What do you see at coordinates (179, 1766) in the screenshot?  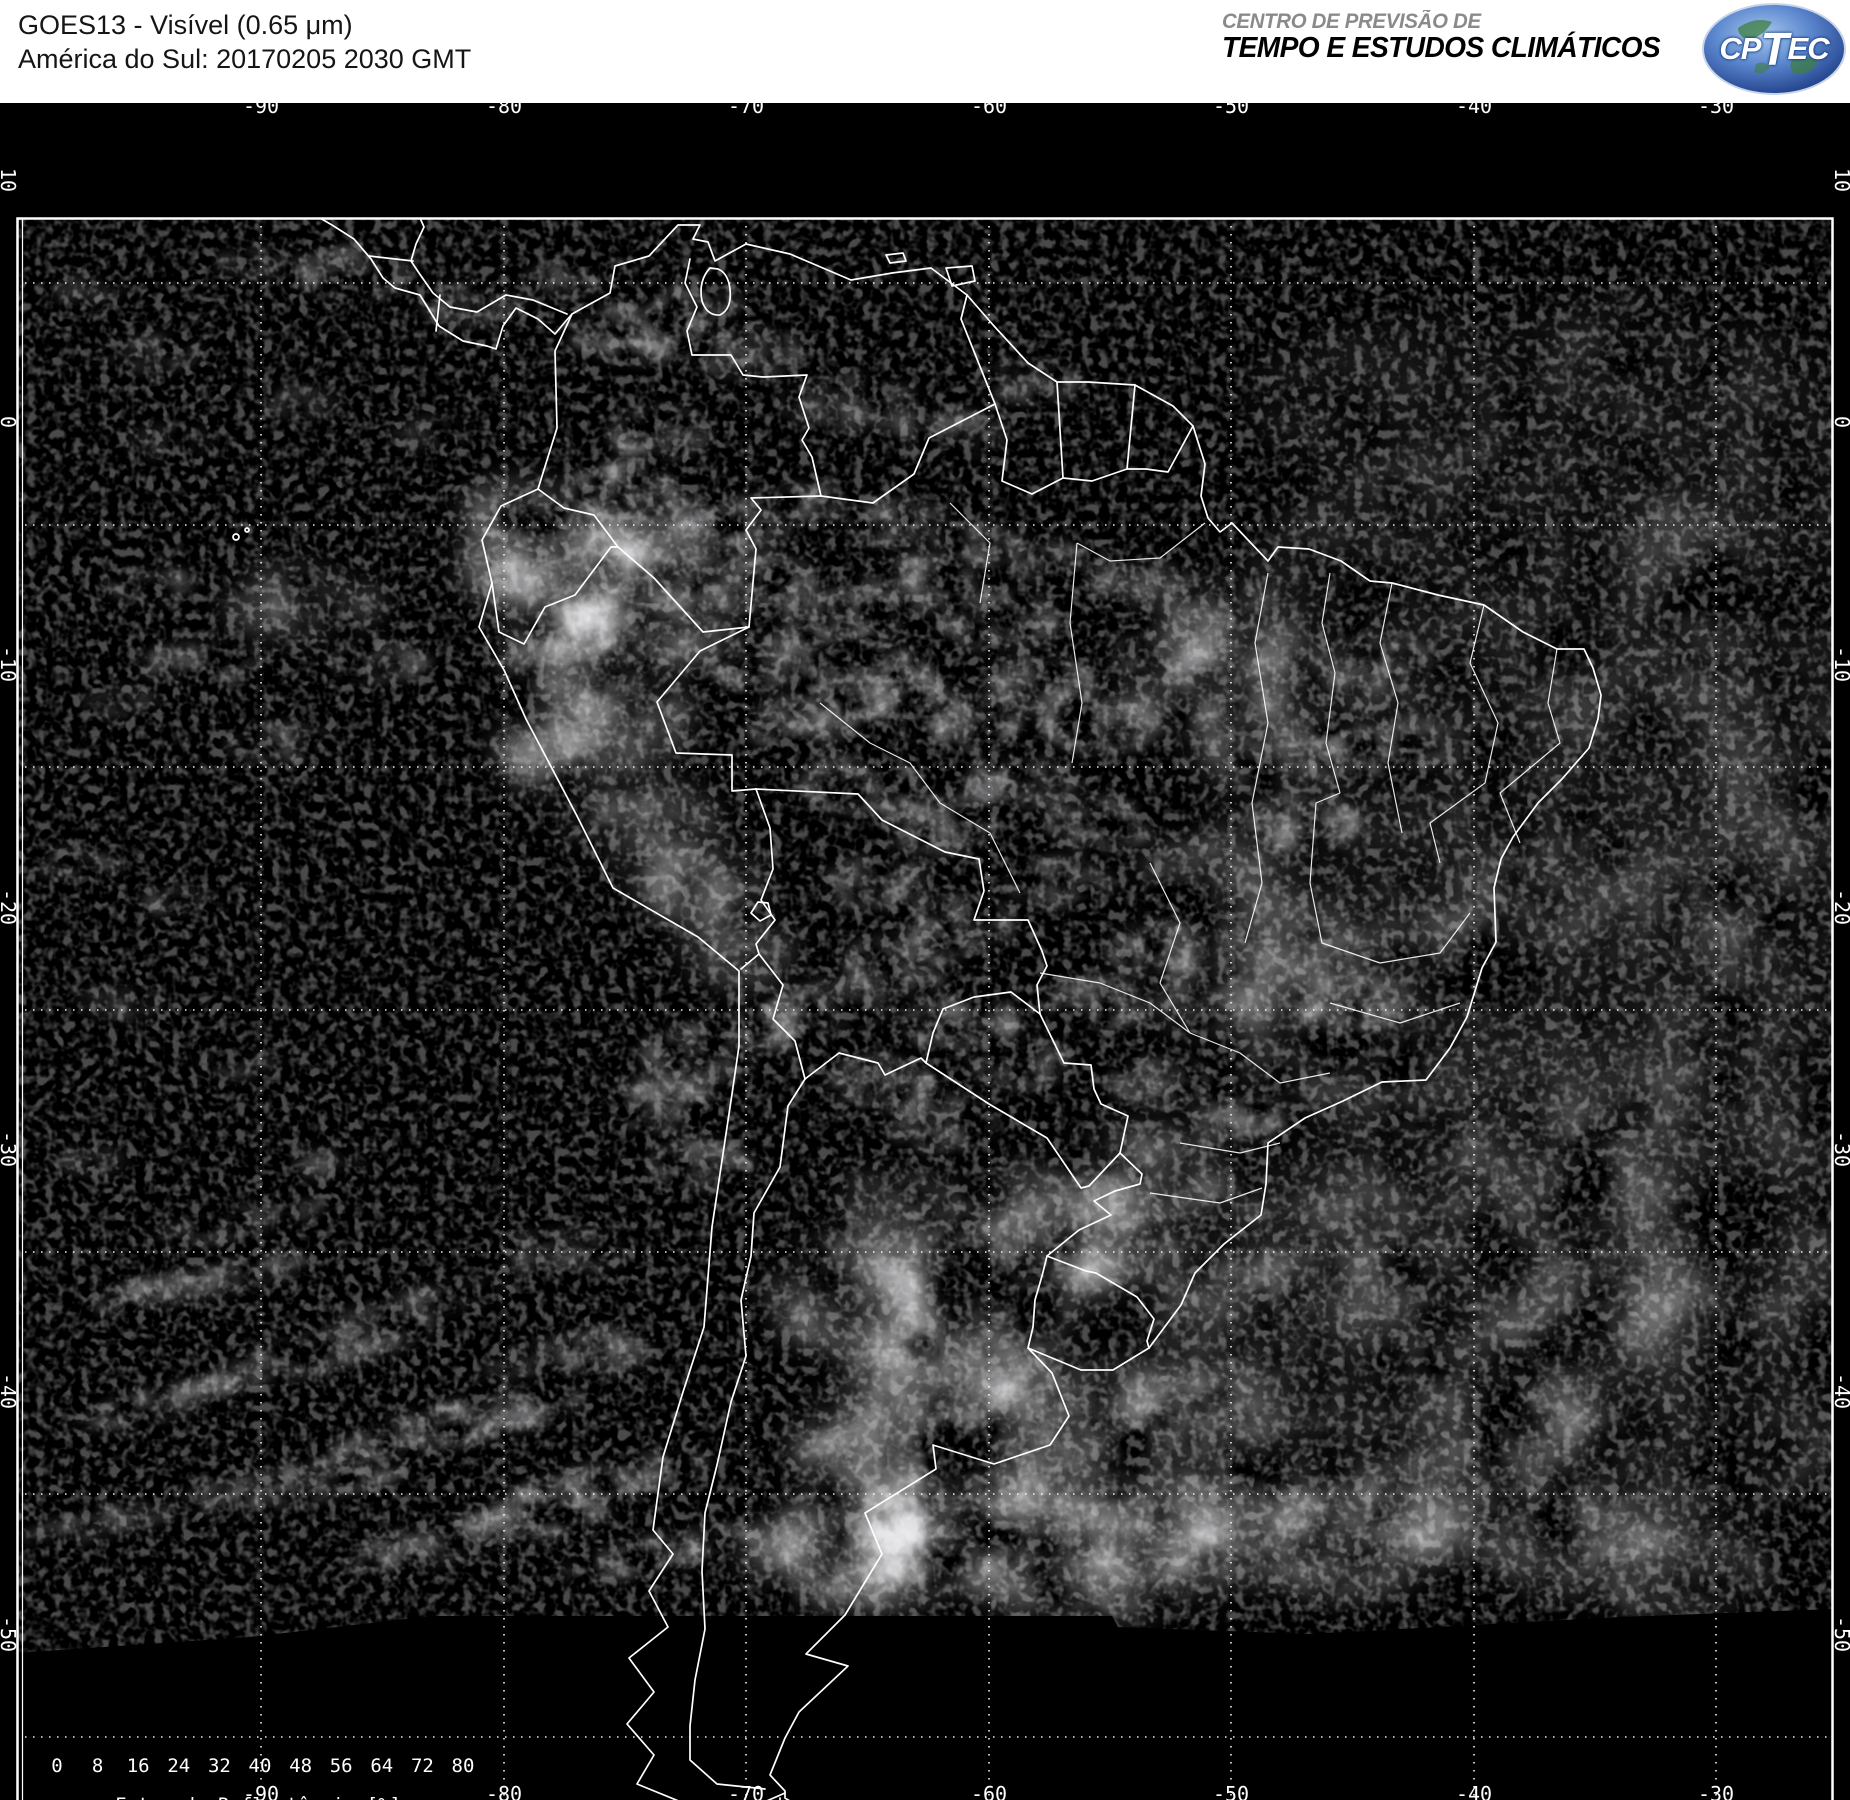 I see `colorbar-tick-label: 24` at bounding box center [179, 1766].